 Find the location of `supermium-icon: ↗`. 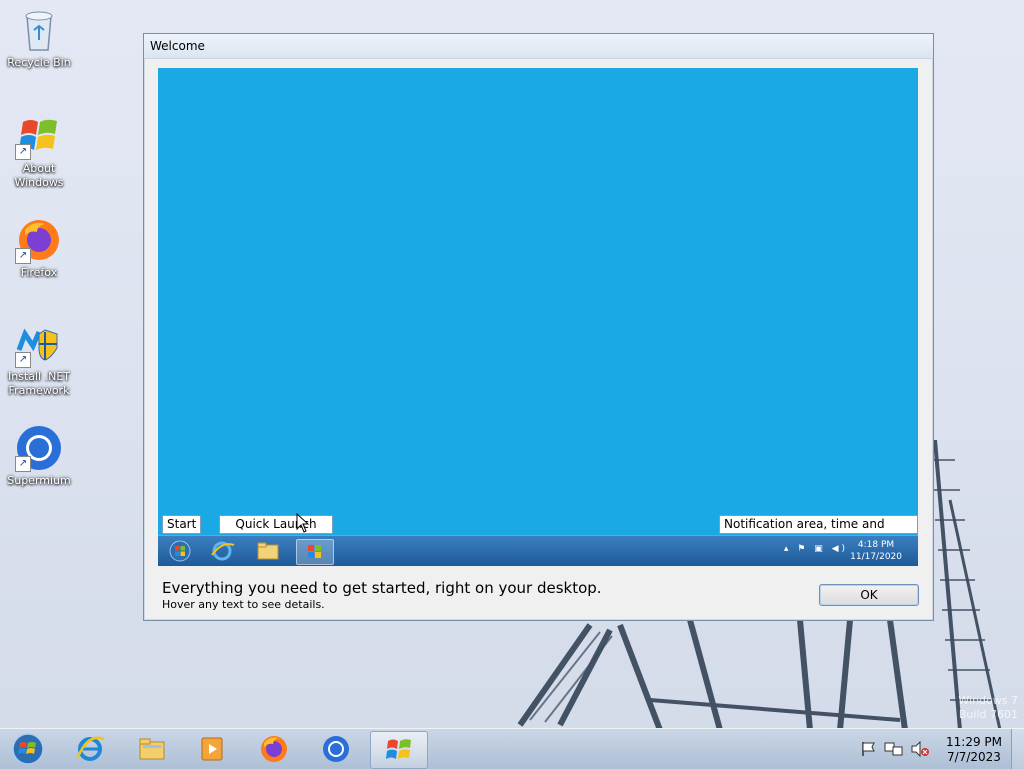

supermium-icon: ↗ is located at coordinates (39, 448).